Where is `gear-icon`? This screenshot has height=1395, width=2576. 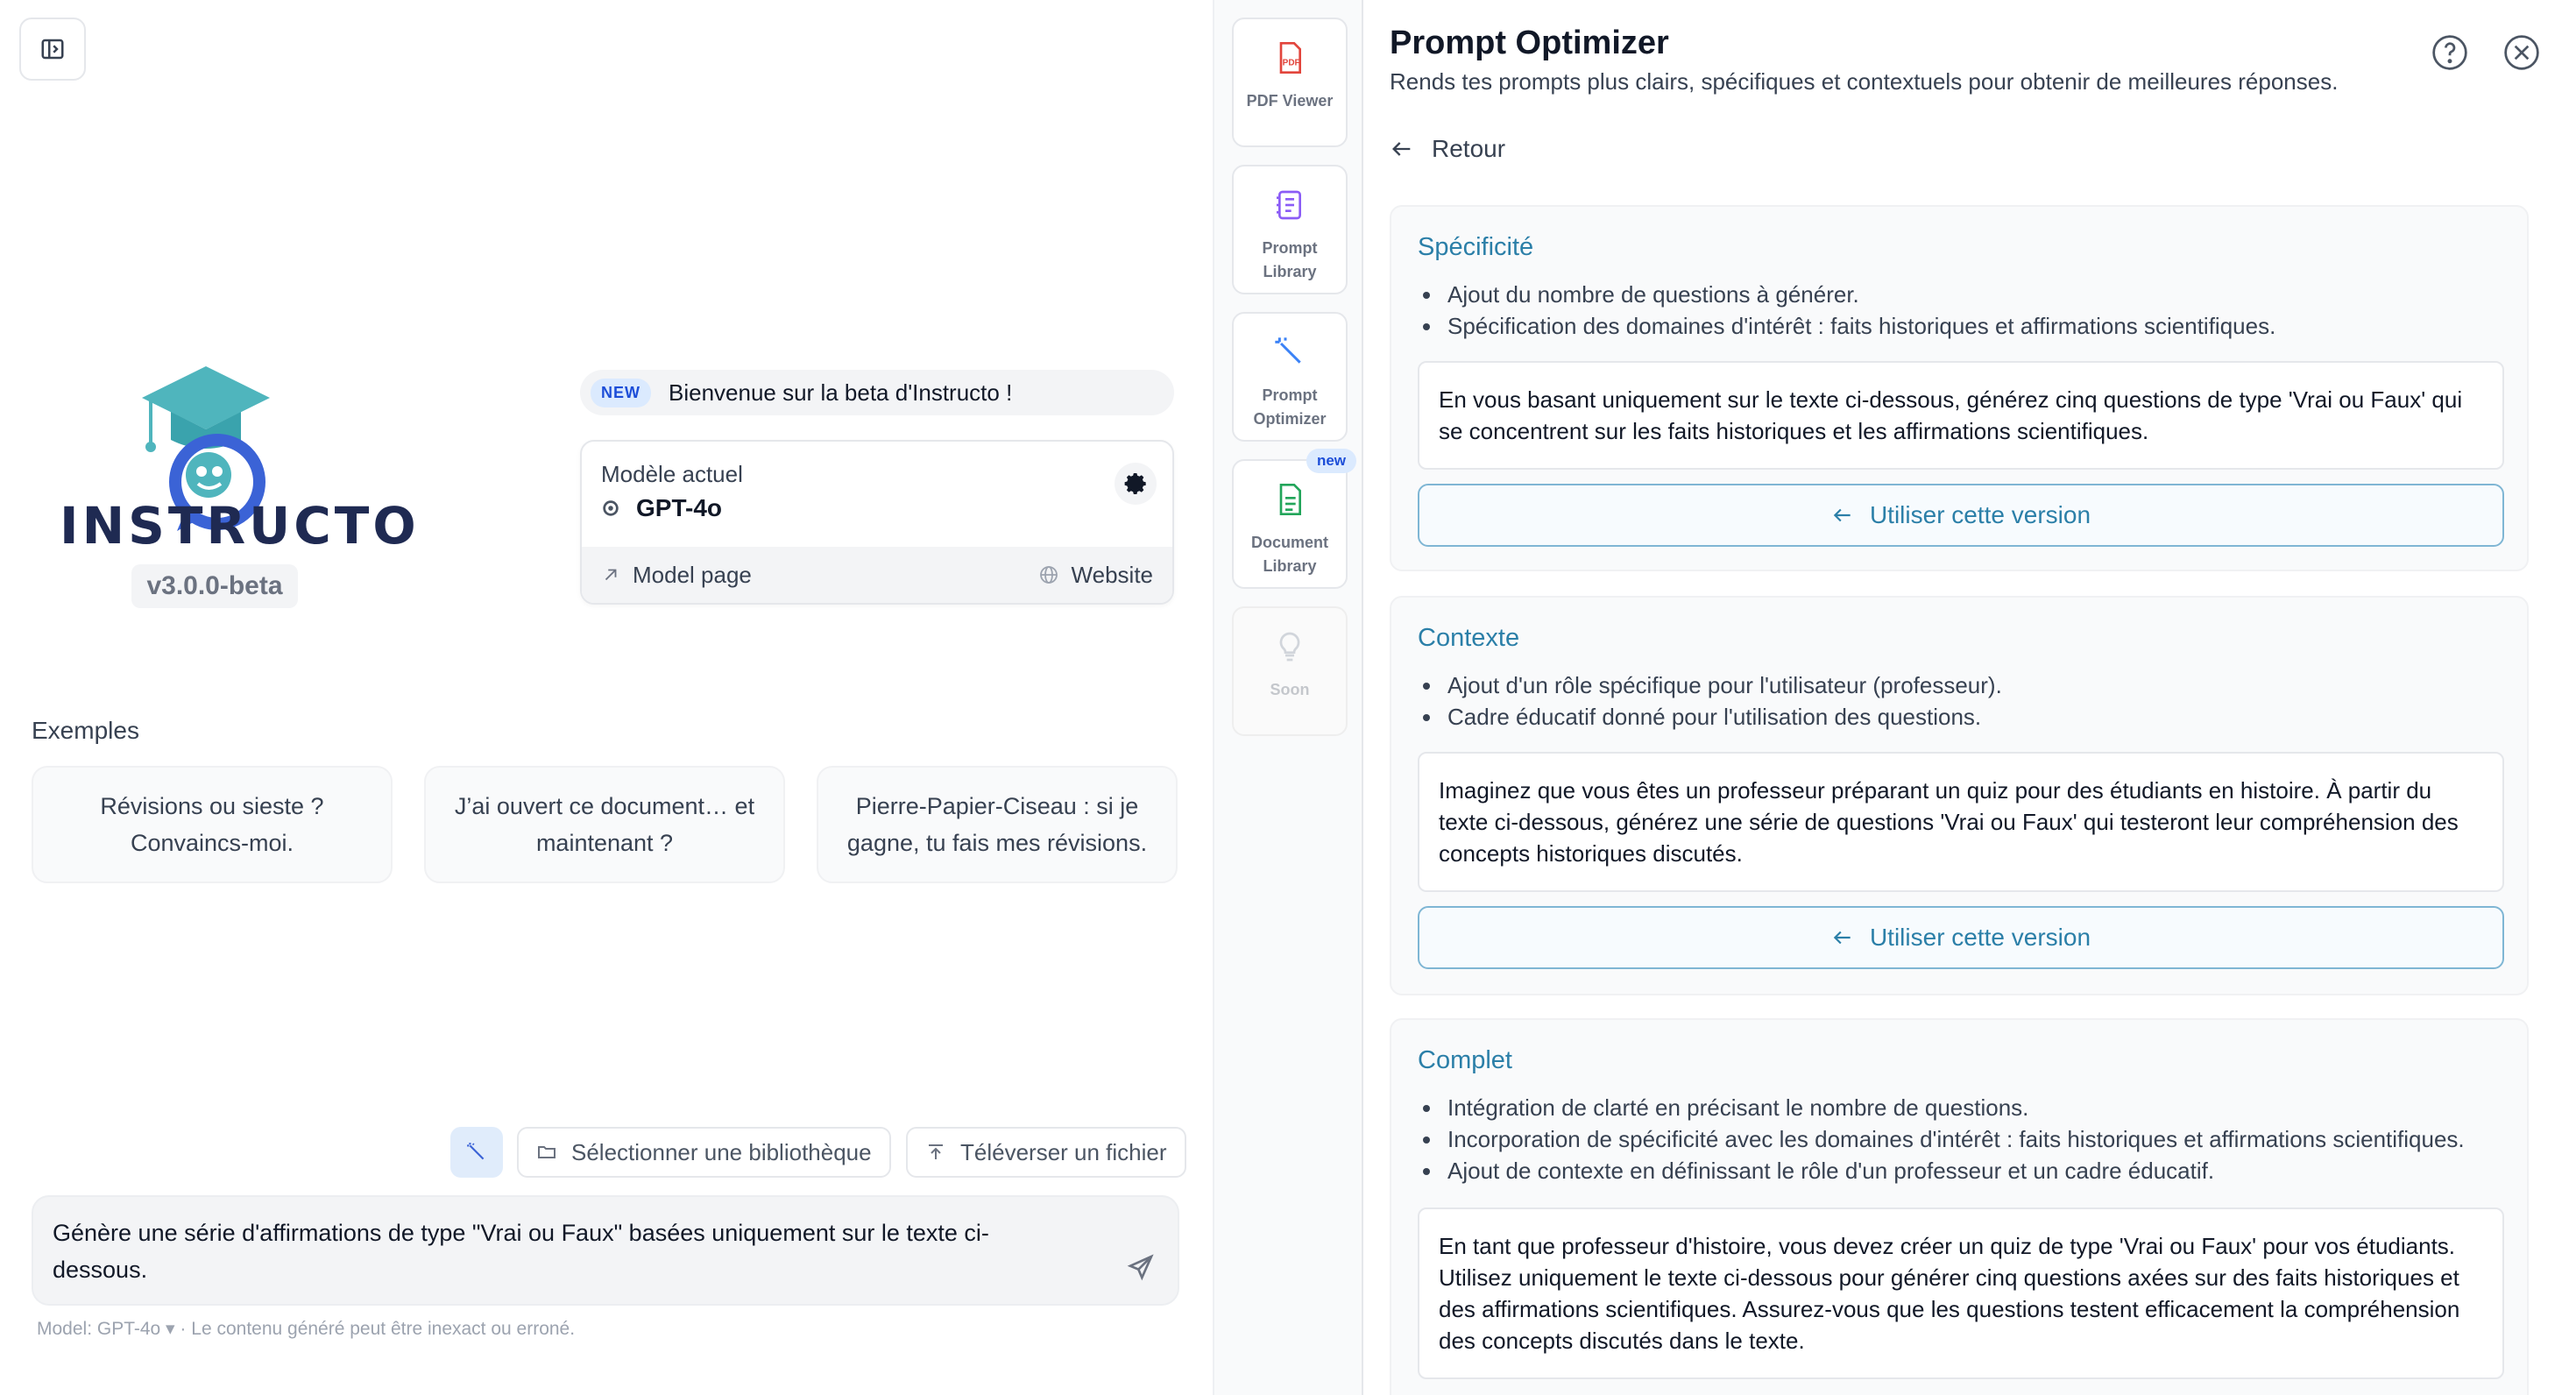
gear-icon is located at coordinates (1135, 483).